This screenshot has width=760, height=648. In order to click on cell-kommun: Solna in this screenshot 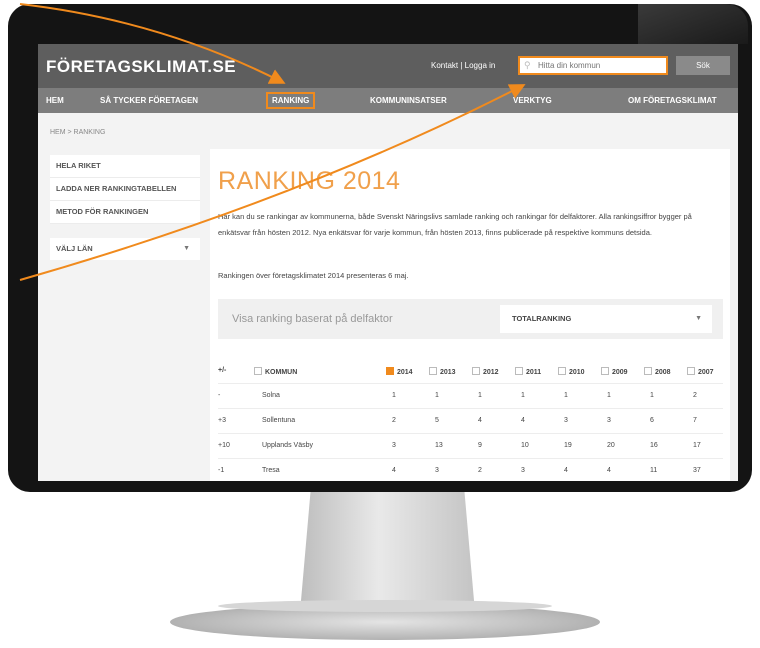, I will do `click(271, 395)`.